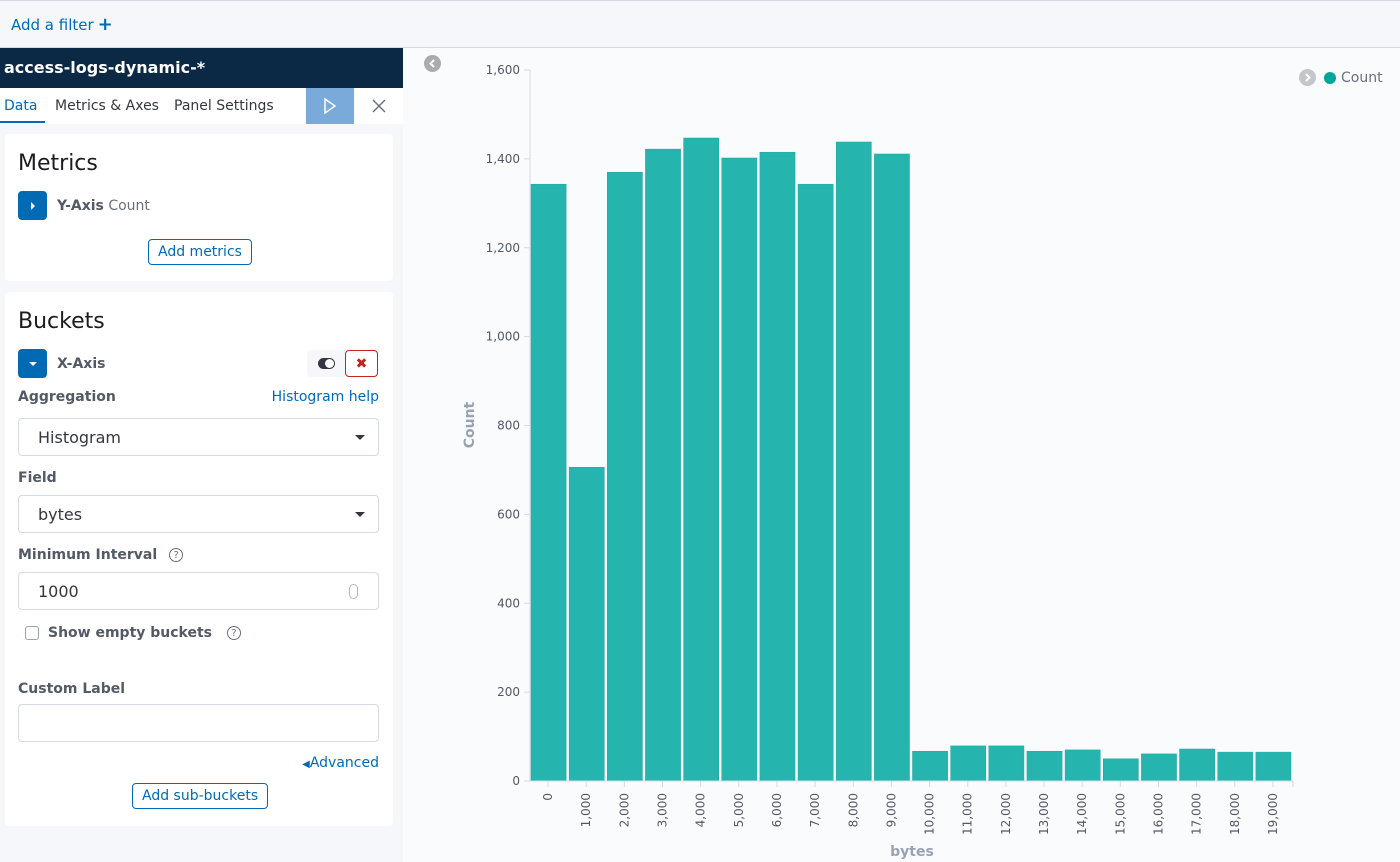 The width and height of the screenshot is (1400, 862). What do you see at coordinates (201, 68) in the screenshot?
I see `index-pattern-title: access-logs-dynamic-*` at bounding box center [201, 68].